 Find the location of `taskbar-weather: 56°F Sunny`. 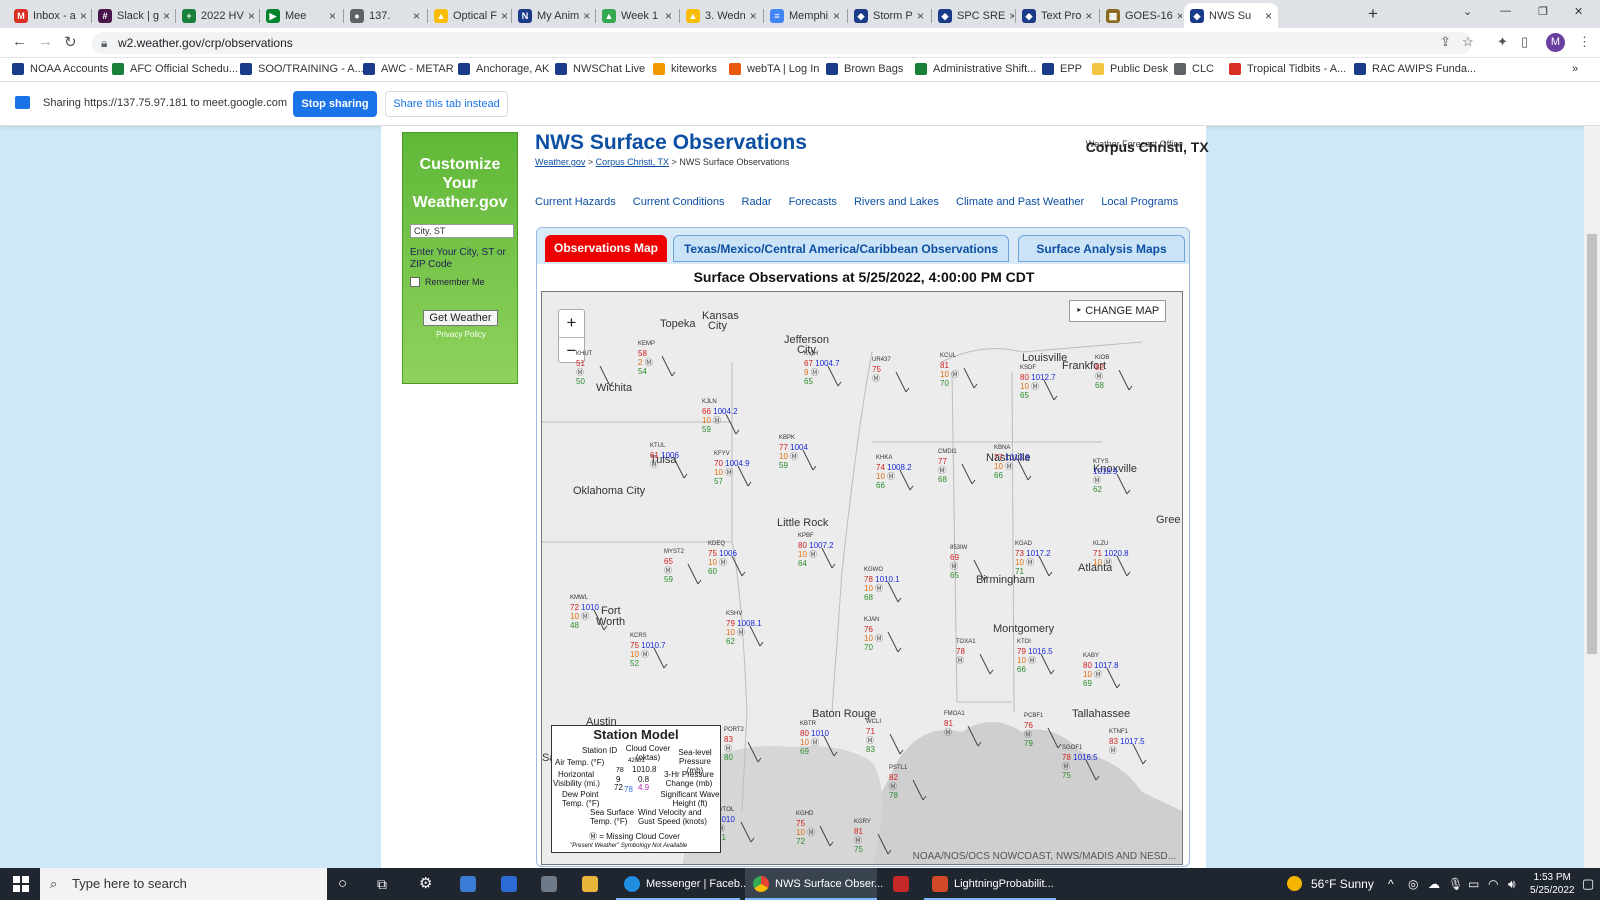

taskbar-weather: 56°F Sunny is located at coordinates (1342, 884).